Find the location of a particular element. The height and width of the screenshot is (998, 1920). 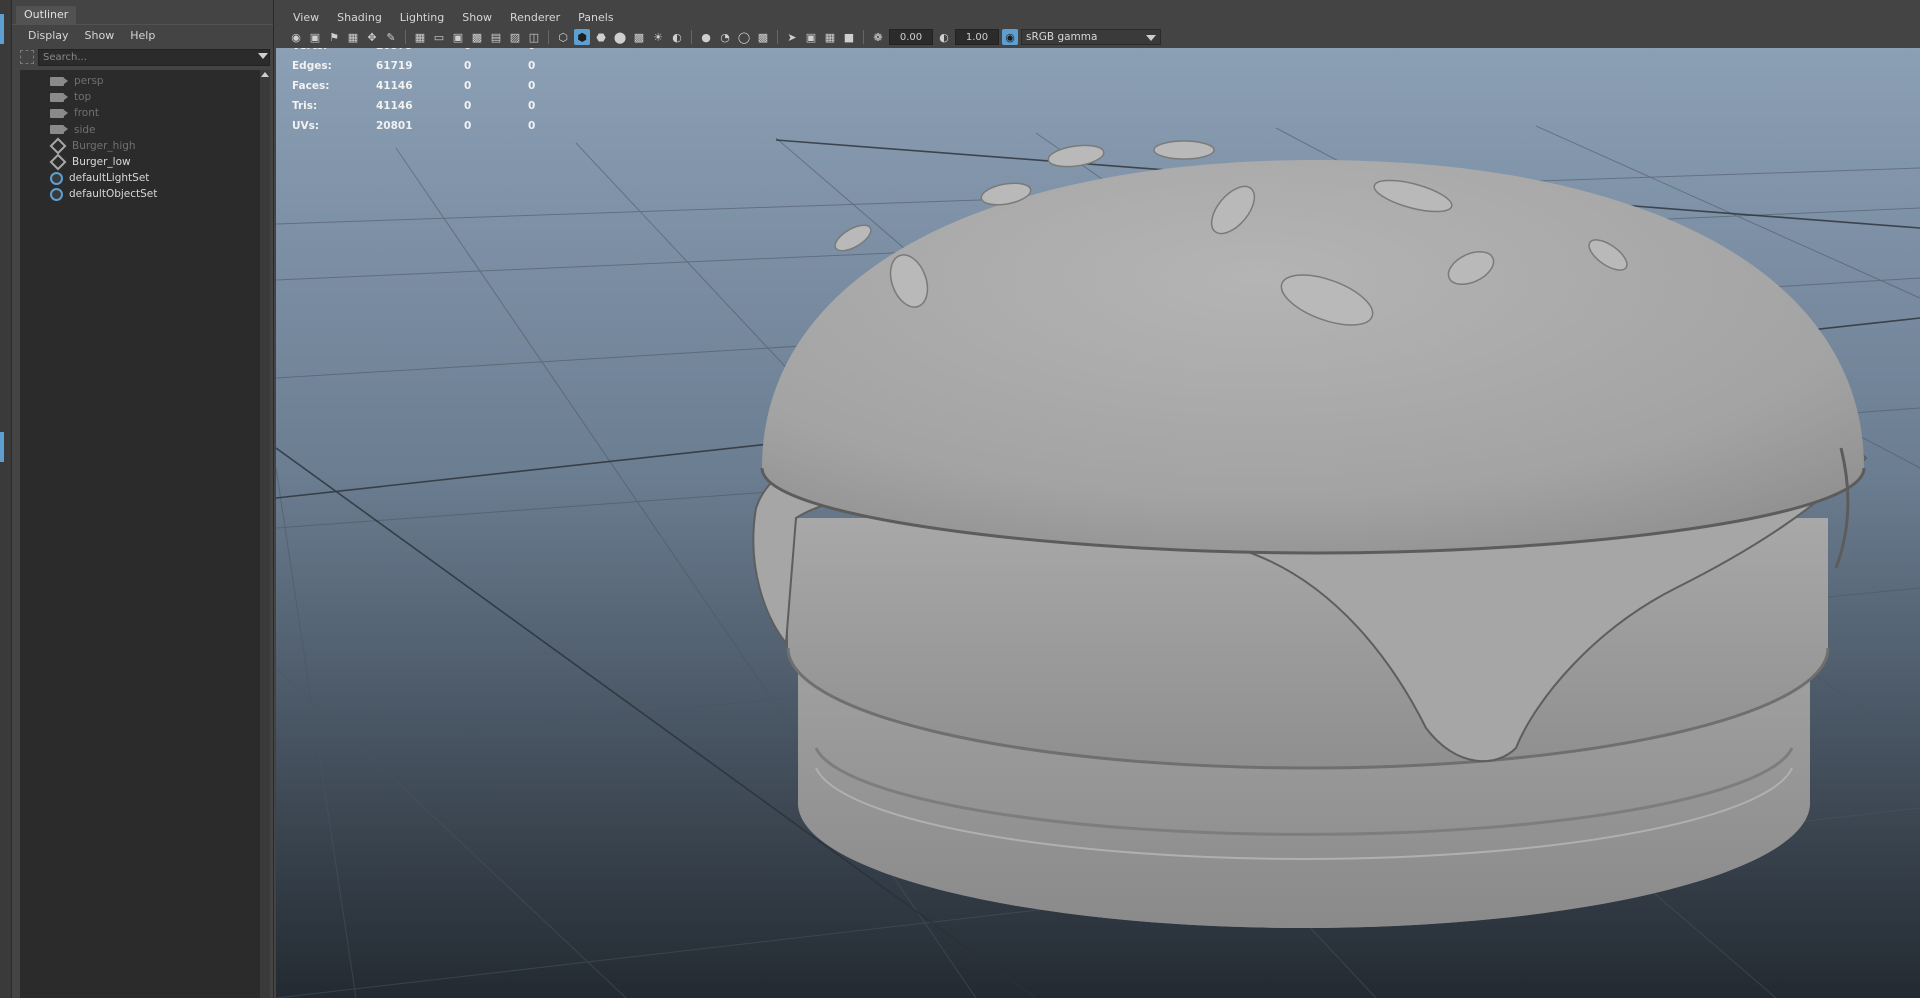

search-row is located at coordinates (145, 57).